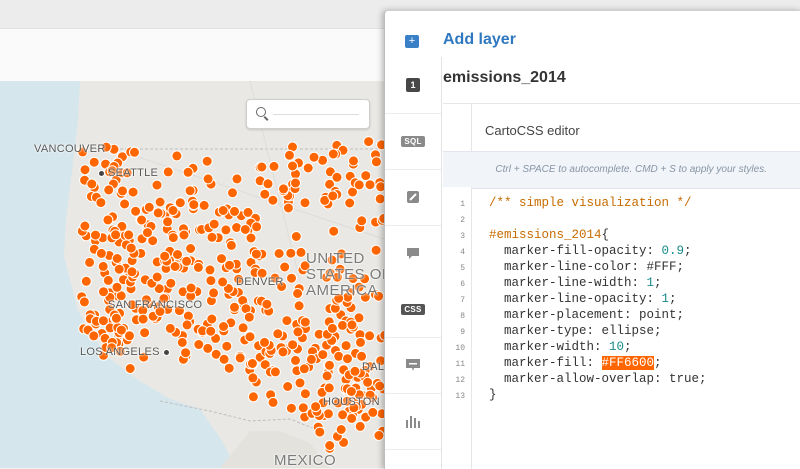 This screenshot has width=800, height=469. What do you see at coordinates (413, 197) in the screenshot?
I see `rail-item-wizard` at bounding box center [413, 197].